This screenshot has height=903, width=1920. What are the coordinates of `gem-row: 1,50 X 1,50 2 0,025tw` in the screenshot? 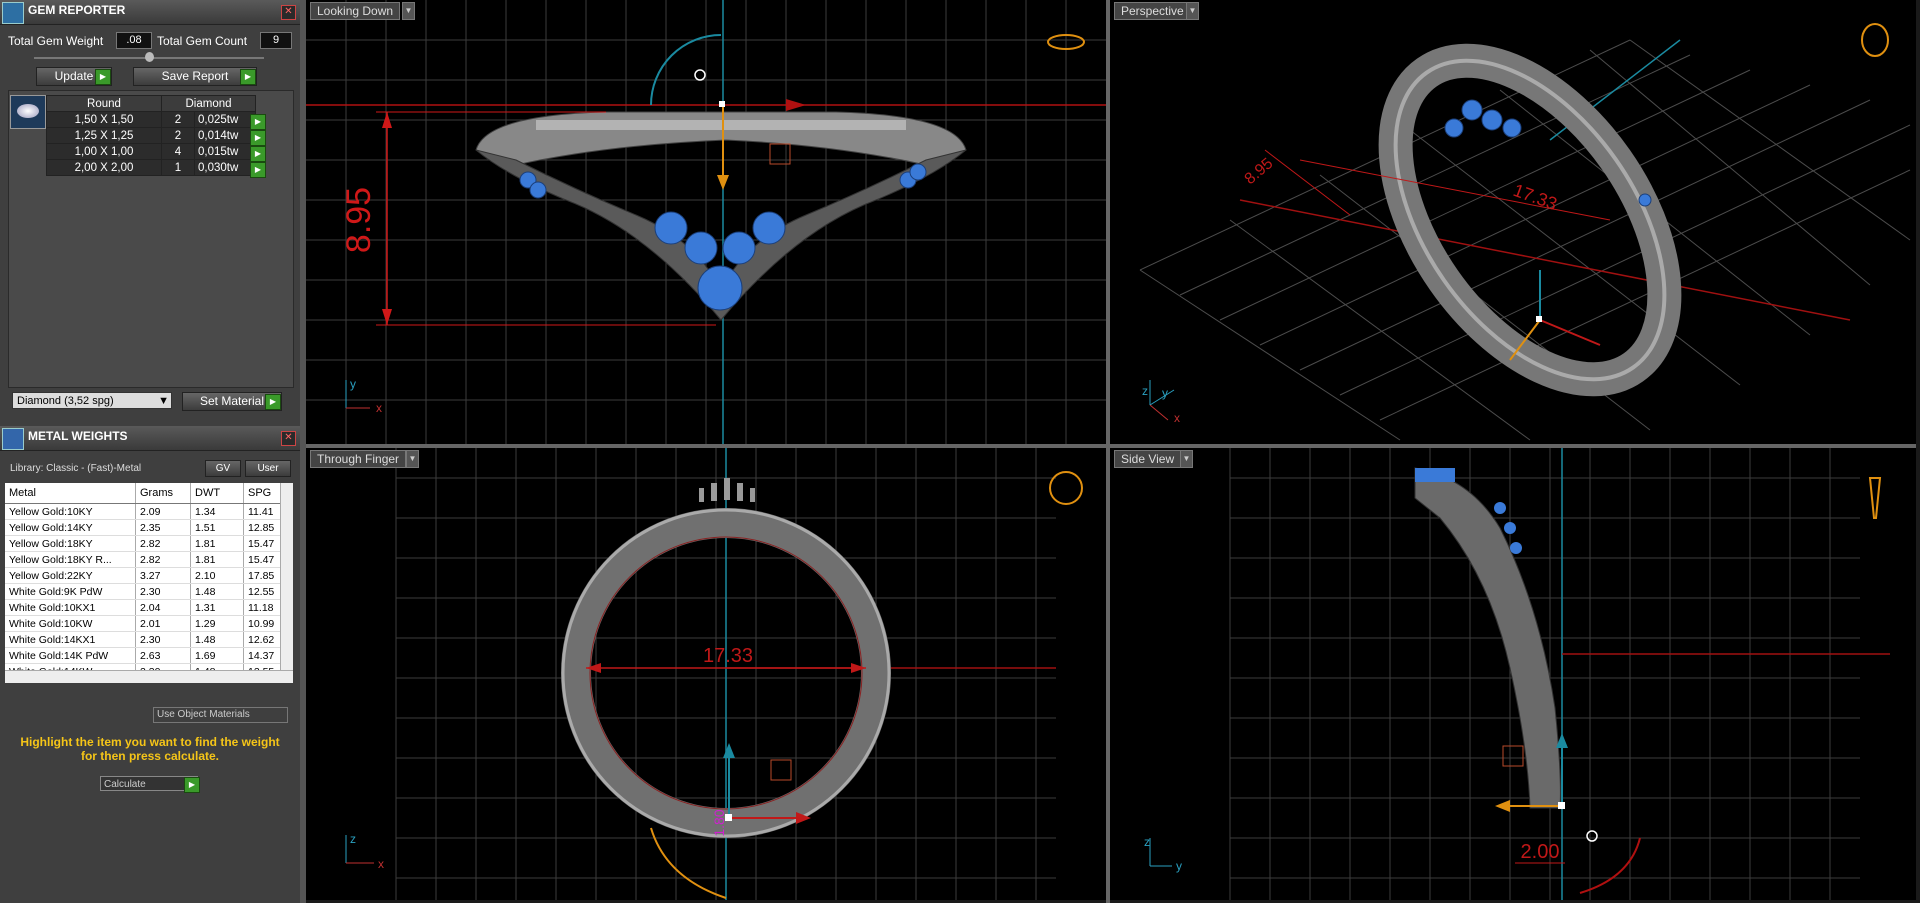 It's located at (151, 119).